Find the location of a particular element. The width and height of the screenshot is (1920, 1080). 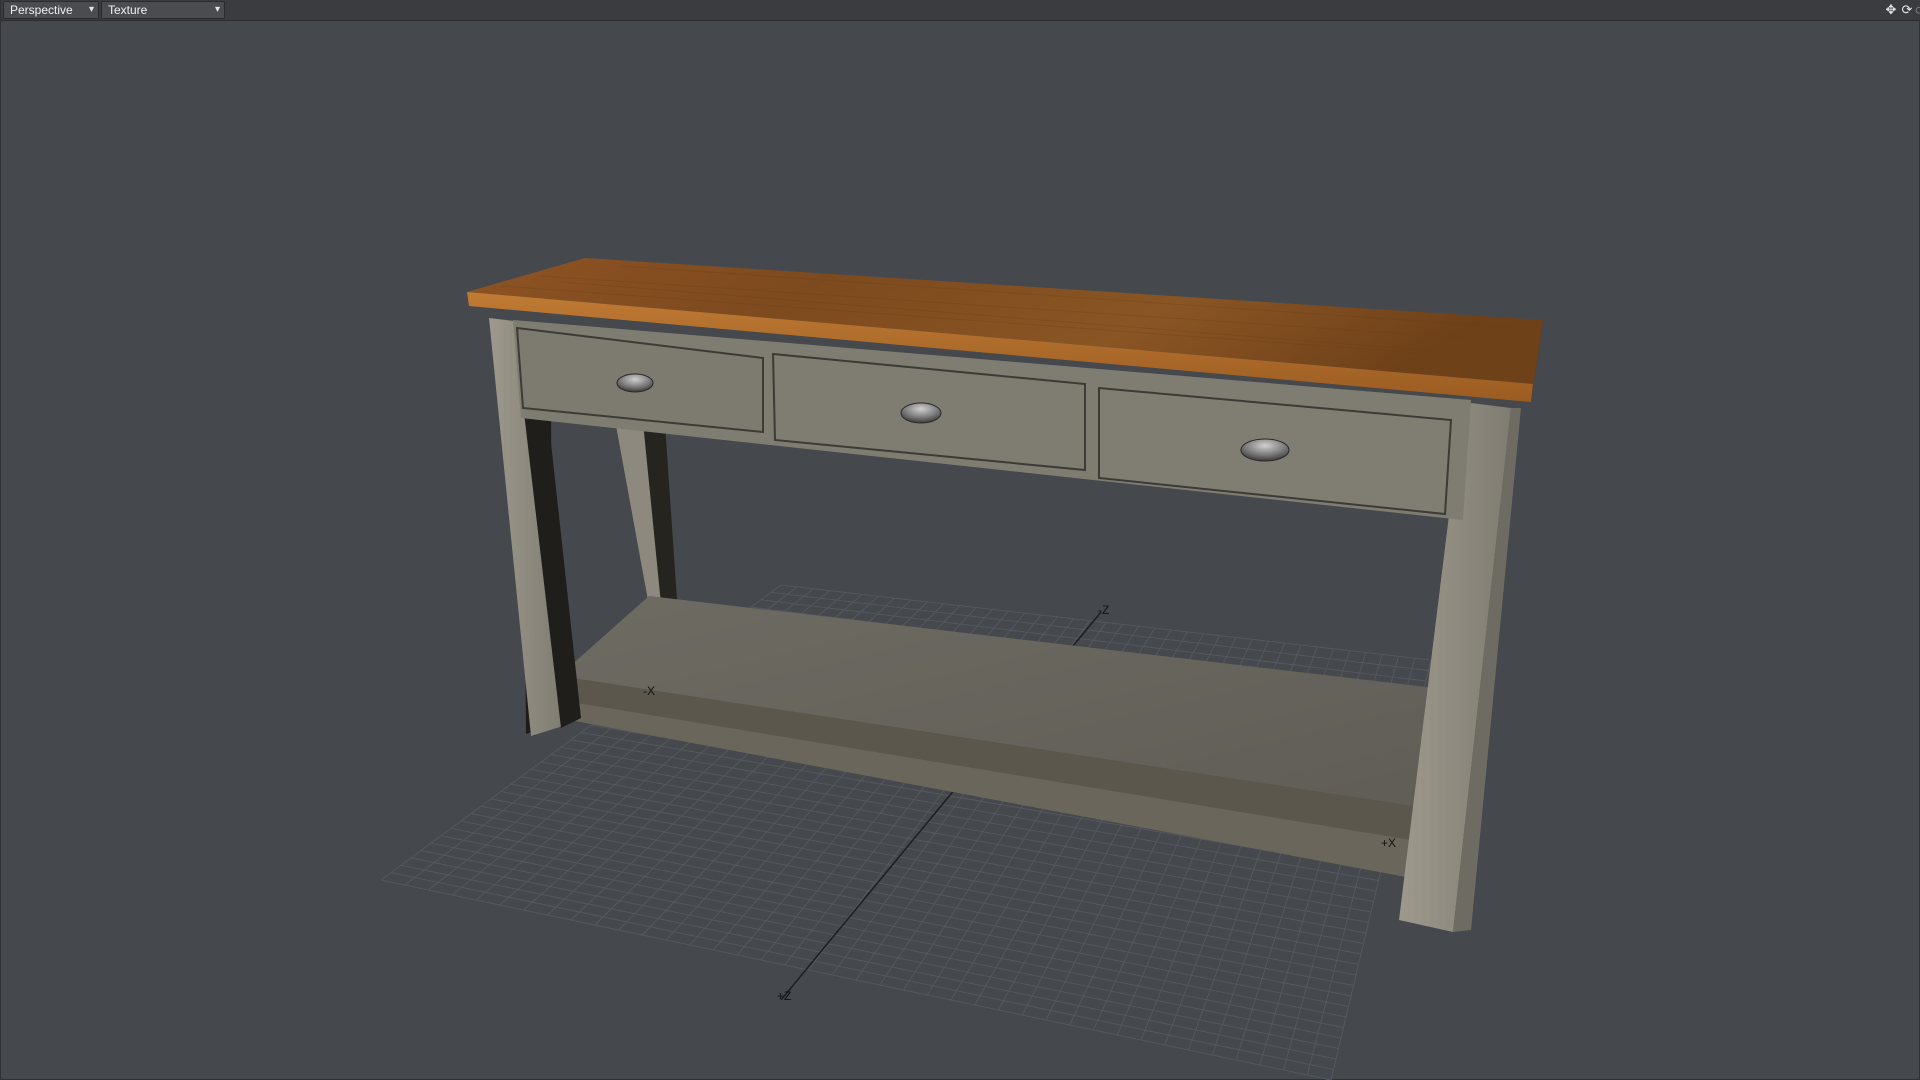

drawer-handle-right is located at coordinates (1265, 450).